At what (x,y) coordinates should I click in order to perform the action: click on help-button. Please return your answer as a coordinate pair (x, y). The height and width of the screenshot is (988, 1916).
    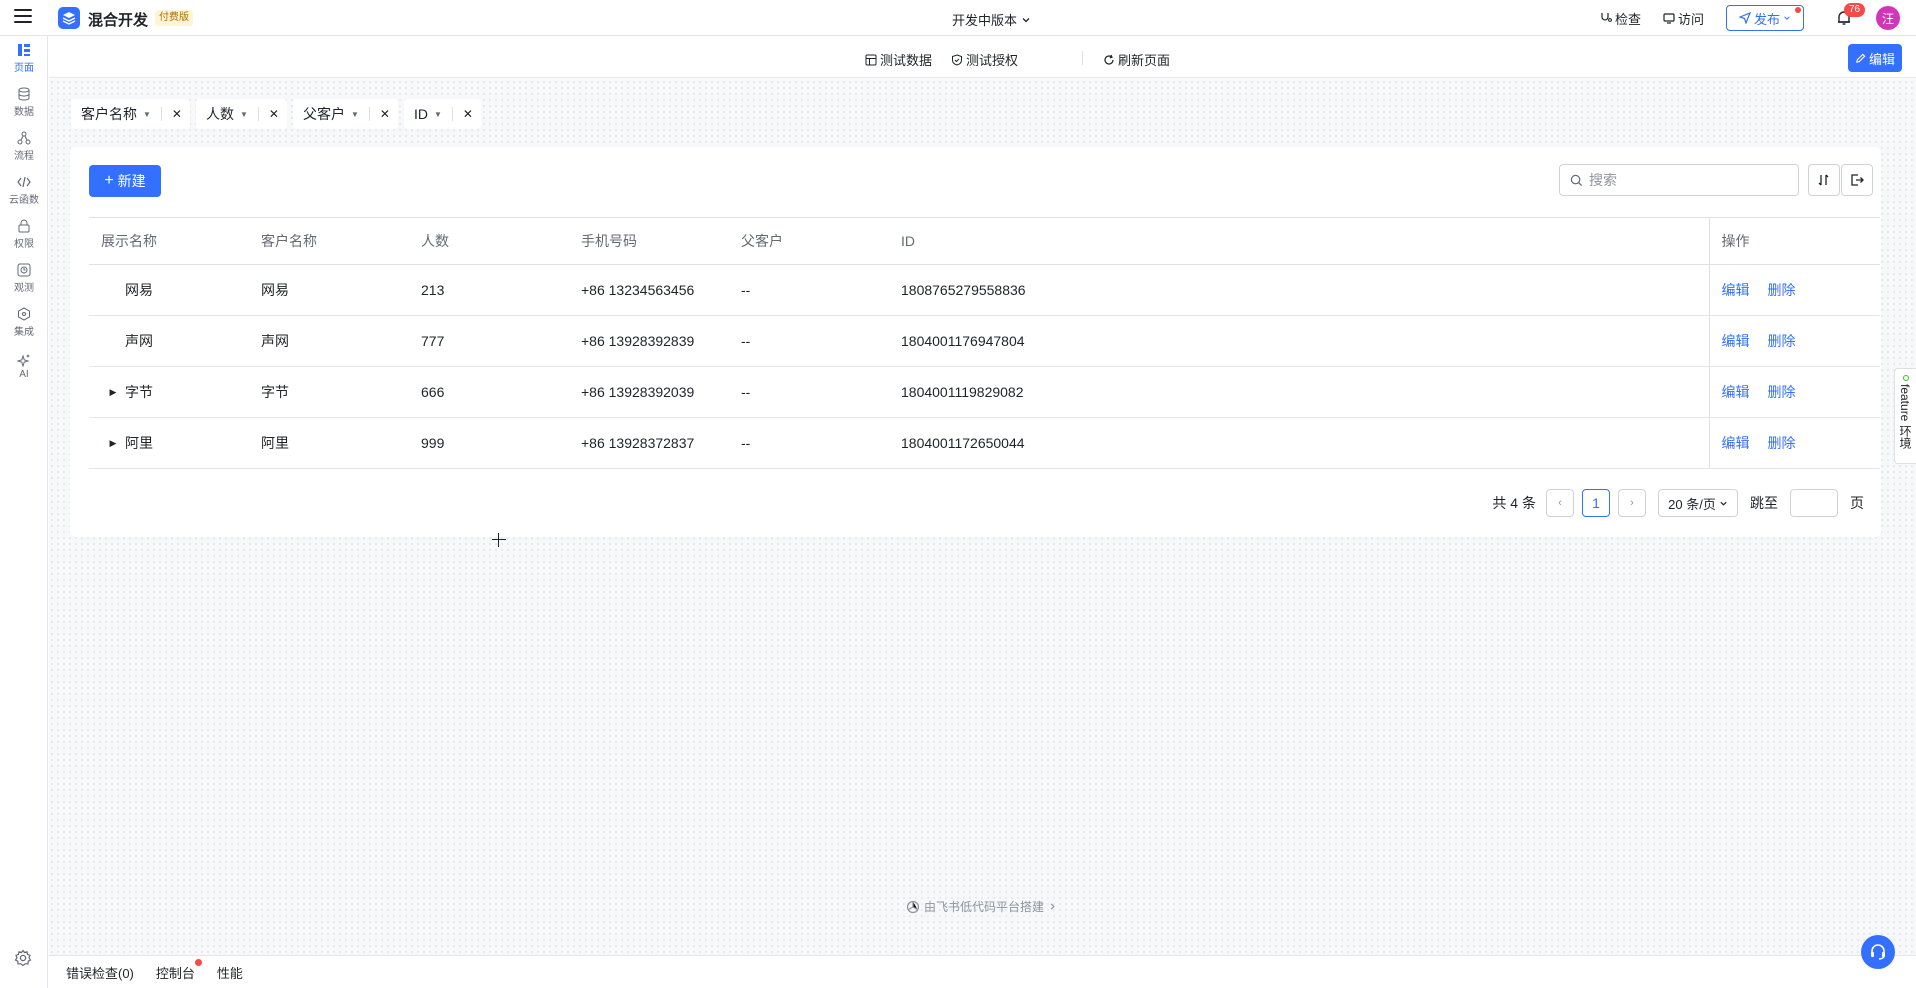
    Looking at the image, I should click on (1878, 952).